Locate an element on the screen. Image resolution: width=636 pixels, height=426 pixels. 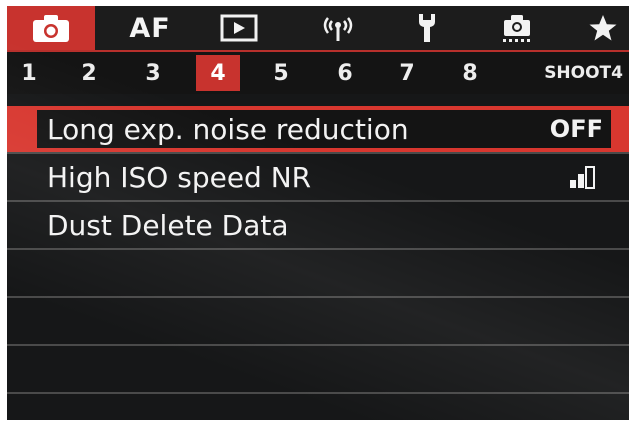
nr-level-icon is located at coordinates (582, 177).